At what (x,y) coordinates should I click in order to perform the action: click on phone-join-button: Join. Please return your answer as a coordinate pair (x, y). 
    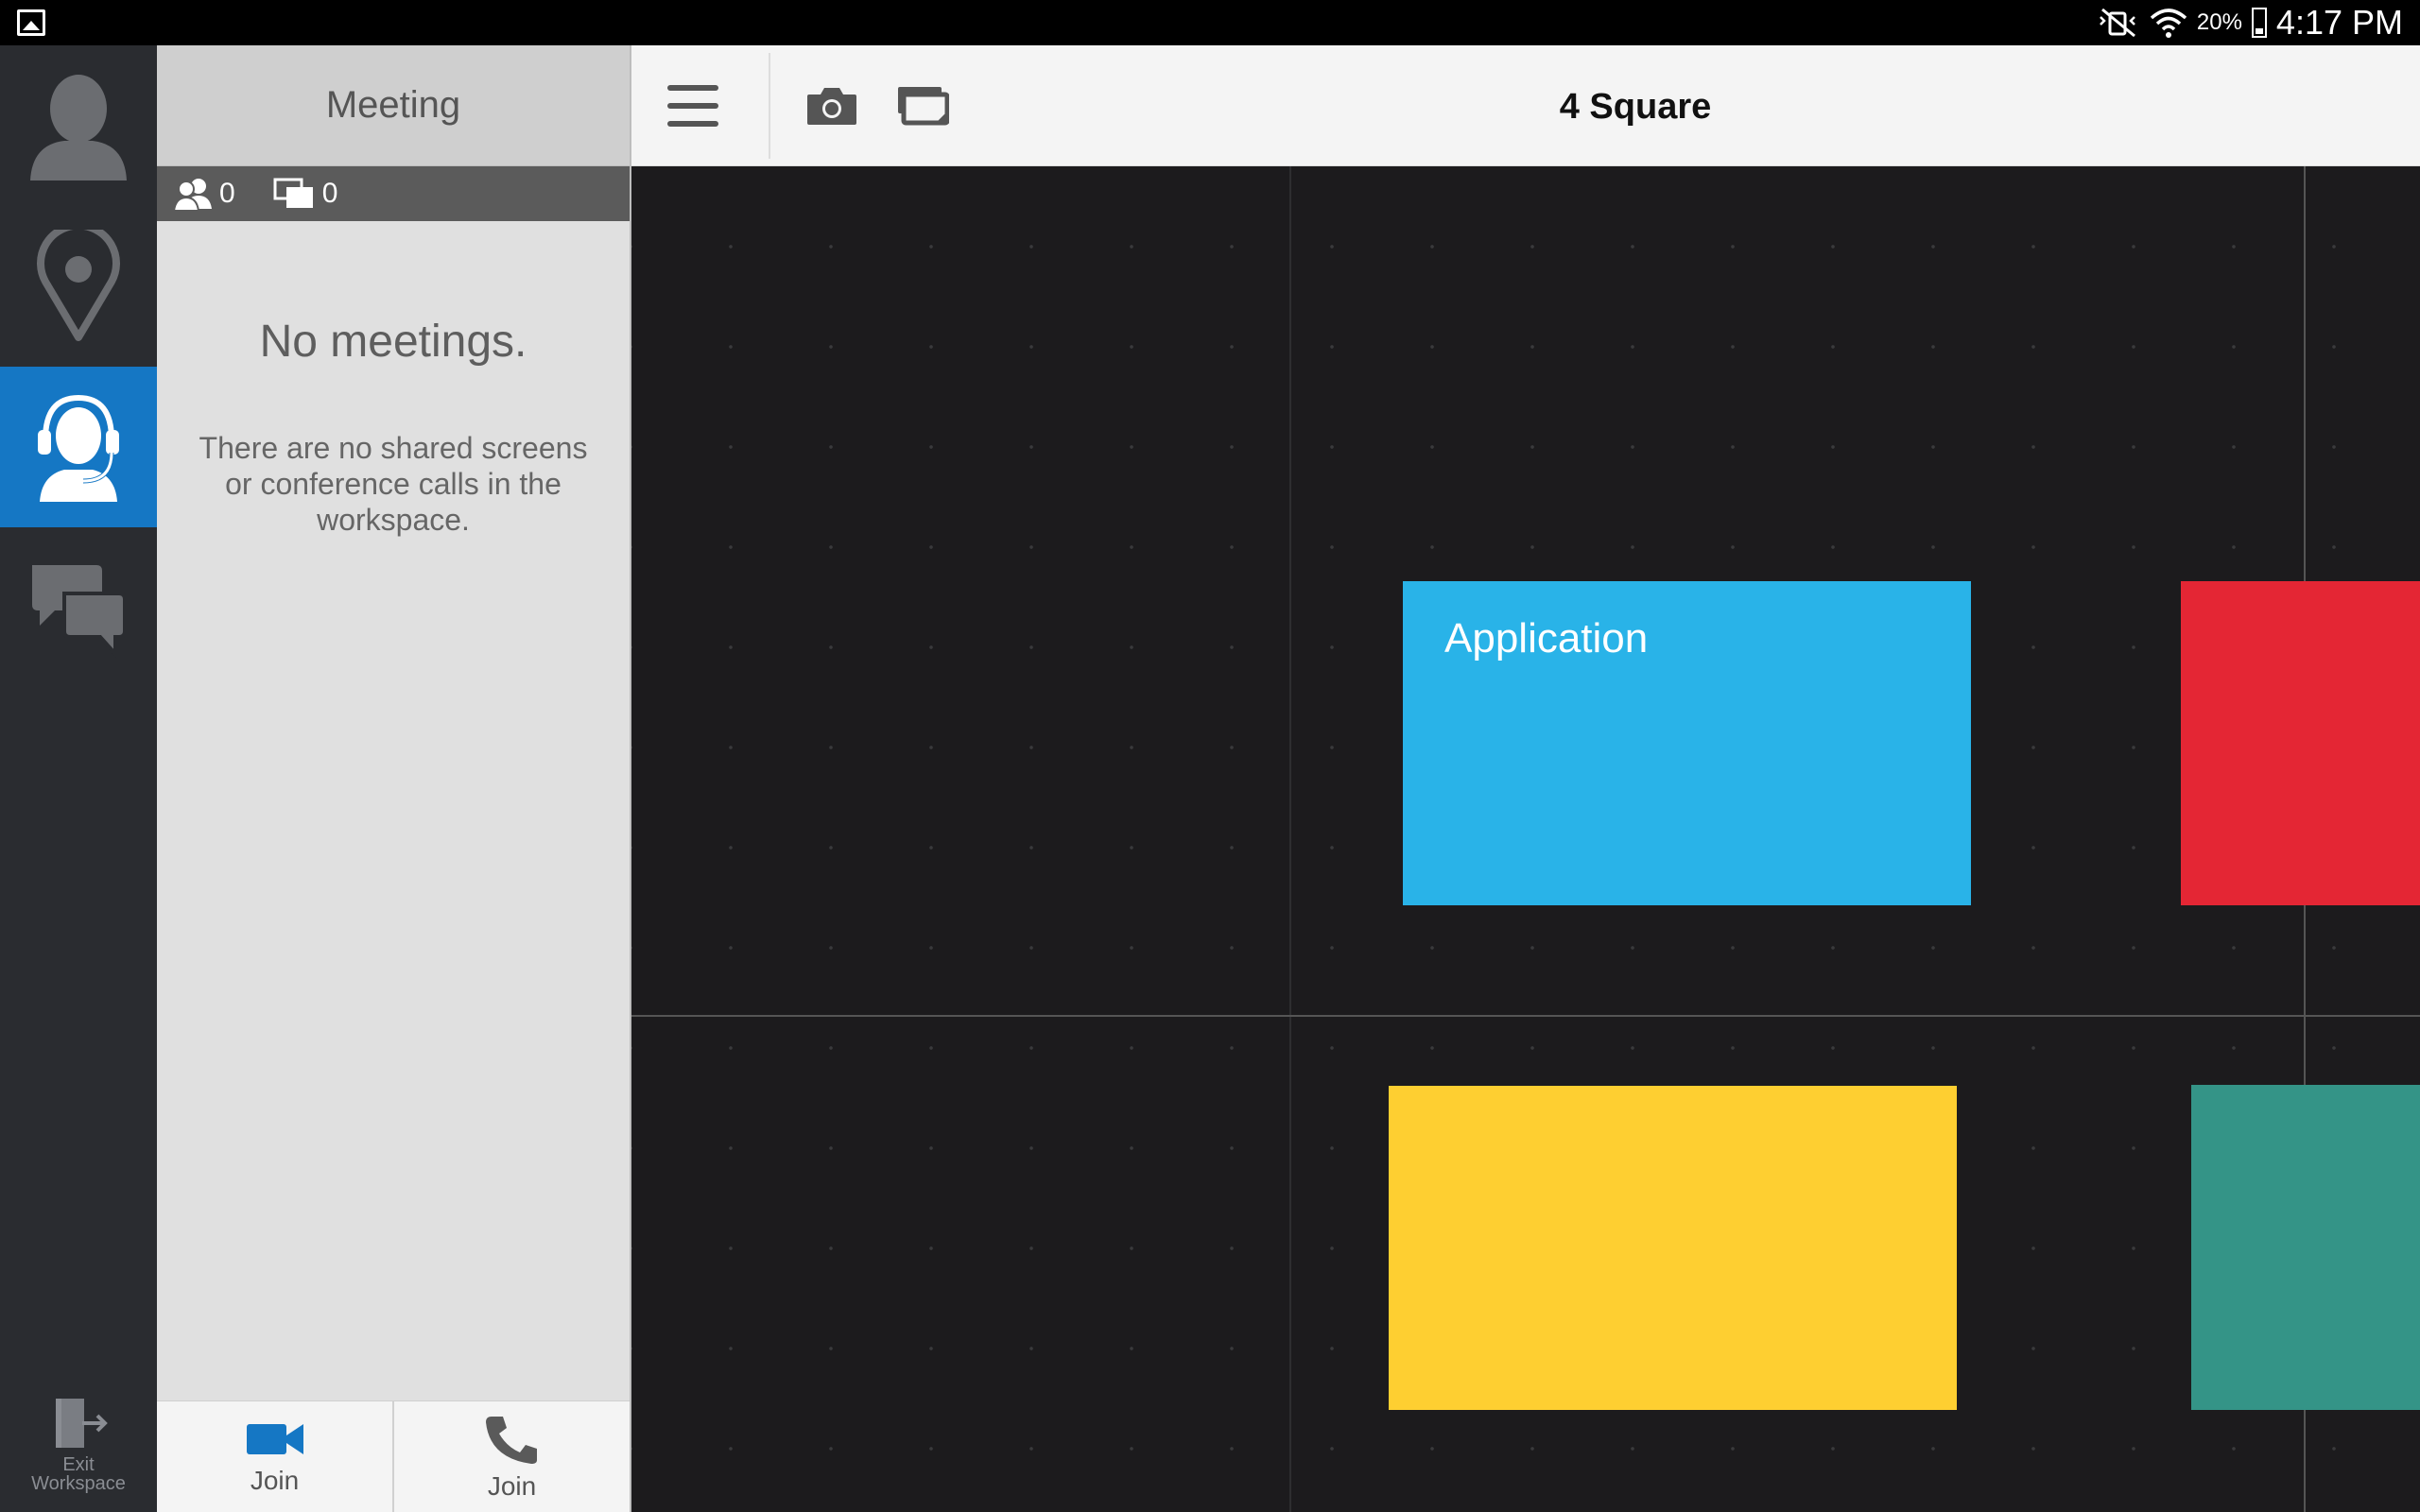
    Looking at the image, I should click on (511, 1456).